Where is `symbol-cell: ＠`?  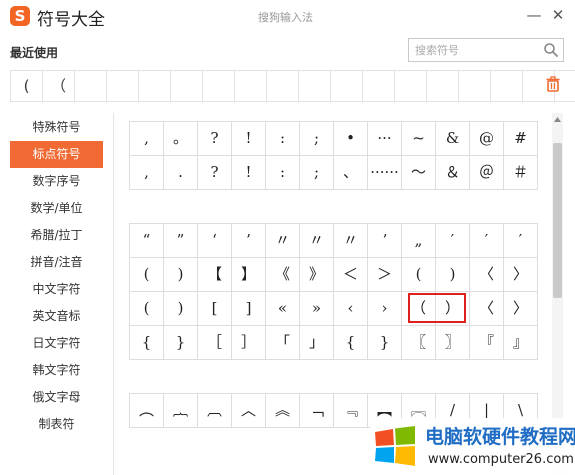 symbol-cell: ＠ is located at coordinates (487, 173).